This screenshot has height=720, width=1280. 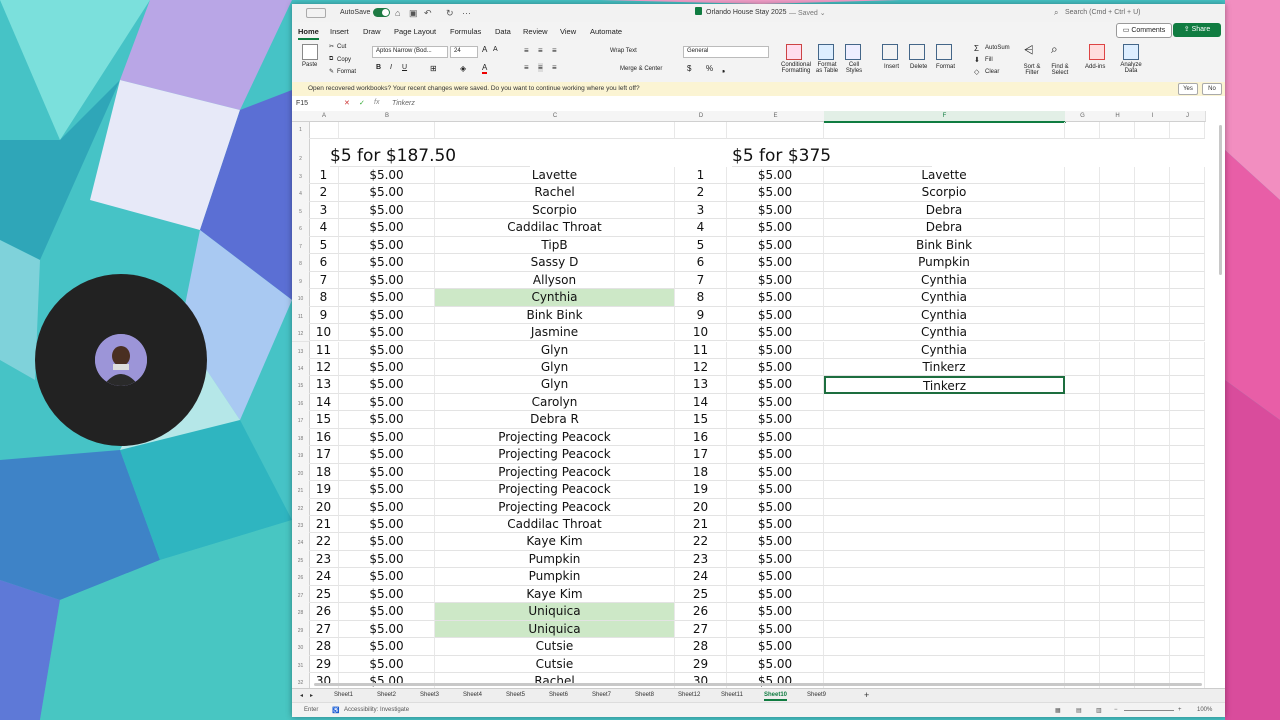 What do you see at coordinates (555, 193) in the screenshot?
I see `name-cell: Rachel` at bounding box center [555, 193].